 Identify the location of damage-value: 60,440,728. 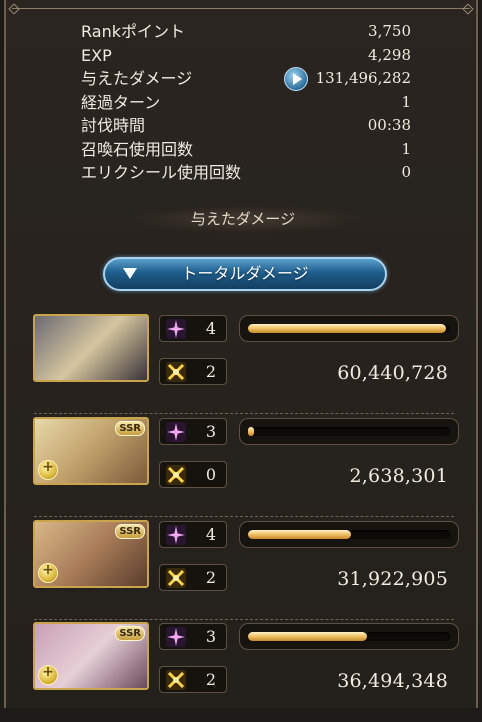
(392, 373).